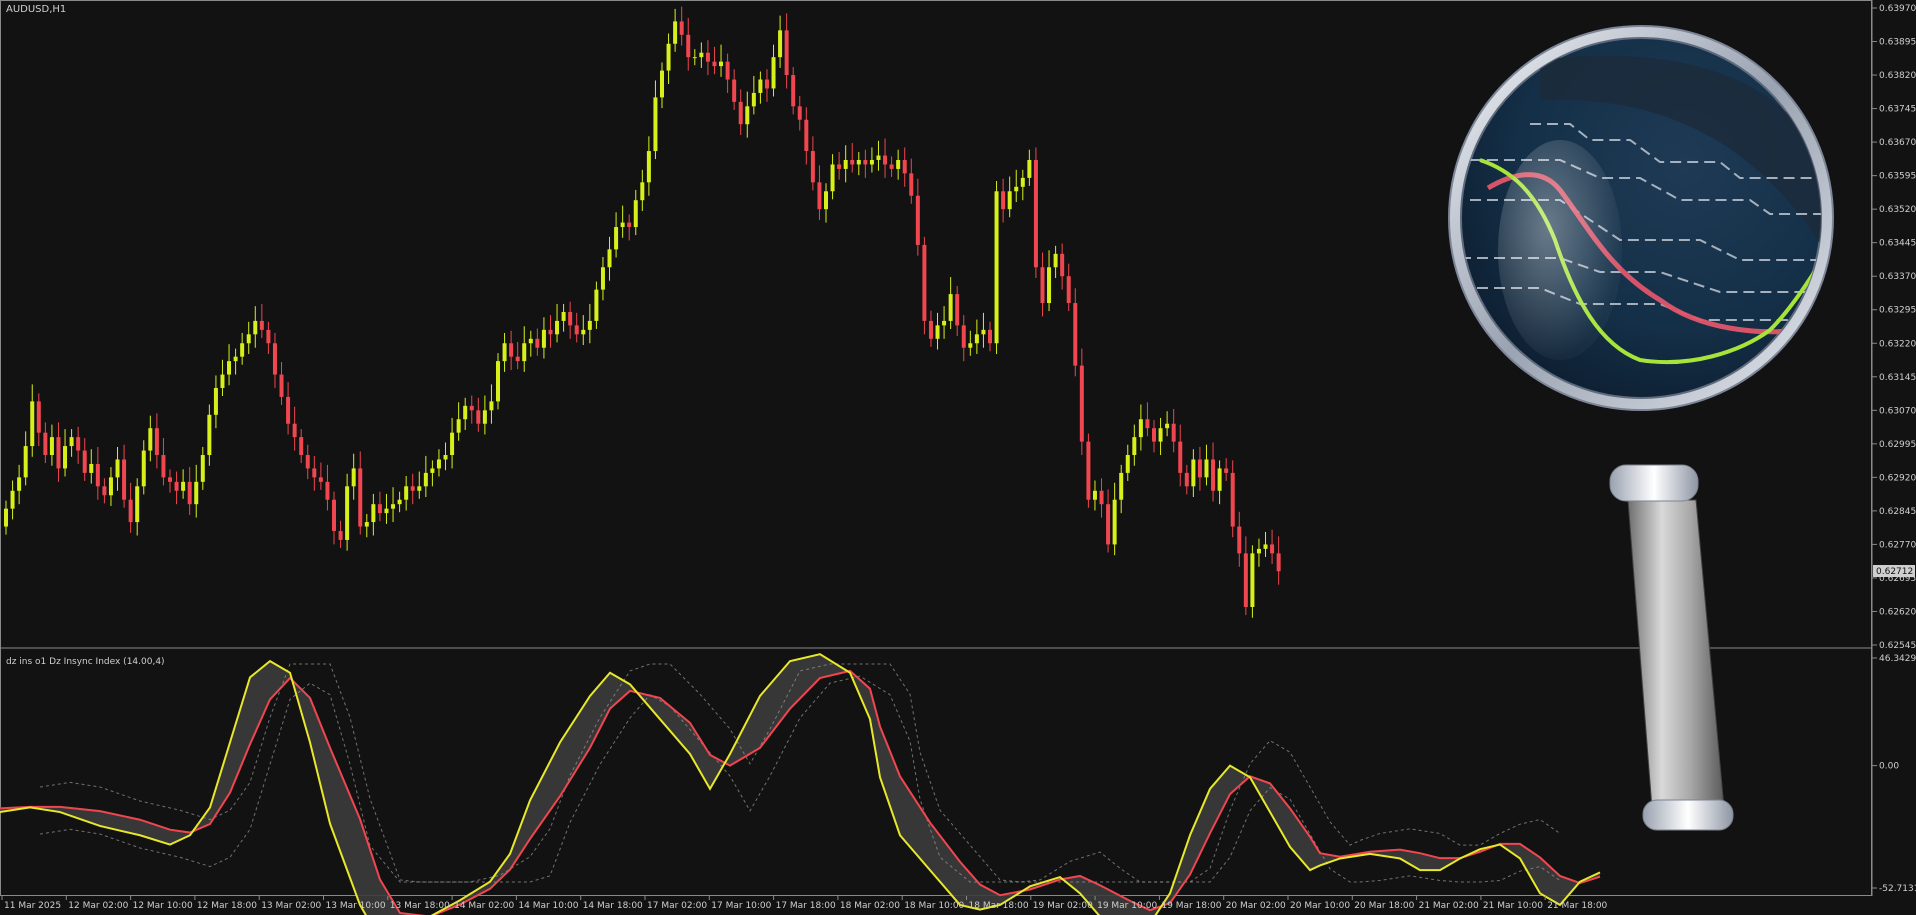 The image size is (1916, 915). Describe the element at coordinates (1063, 906) in the screenshot. I see `time-tick-label: 19 Mar 02:00` at that location.